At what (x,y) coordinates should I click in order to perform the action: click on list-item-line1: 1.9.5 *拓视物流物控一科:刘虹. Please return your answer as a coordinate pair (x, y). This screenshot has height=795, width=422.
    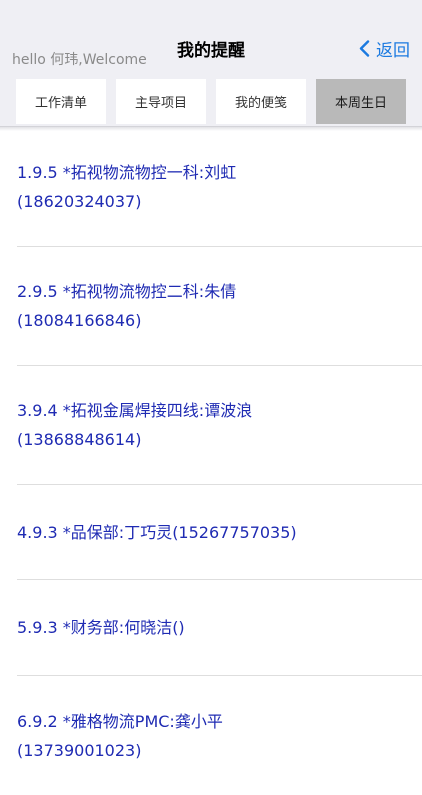
    Looking at the image, I should click on (127, 172).